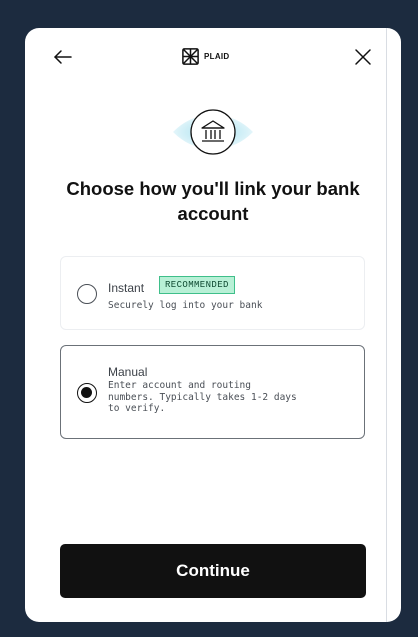  I want to click on radio-selected-dot, so click(86, 392).